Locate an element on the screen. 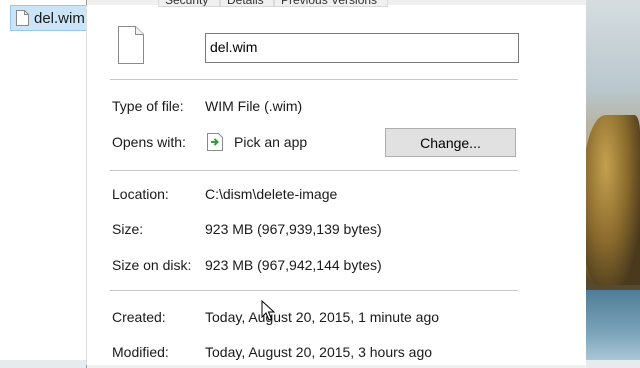  opens-with-label: Opens with: is located at coordinates (149, 142).